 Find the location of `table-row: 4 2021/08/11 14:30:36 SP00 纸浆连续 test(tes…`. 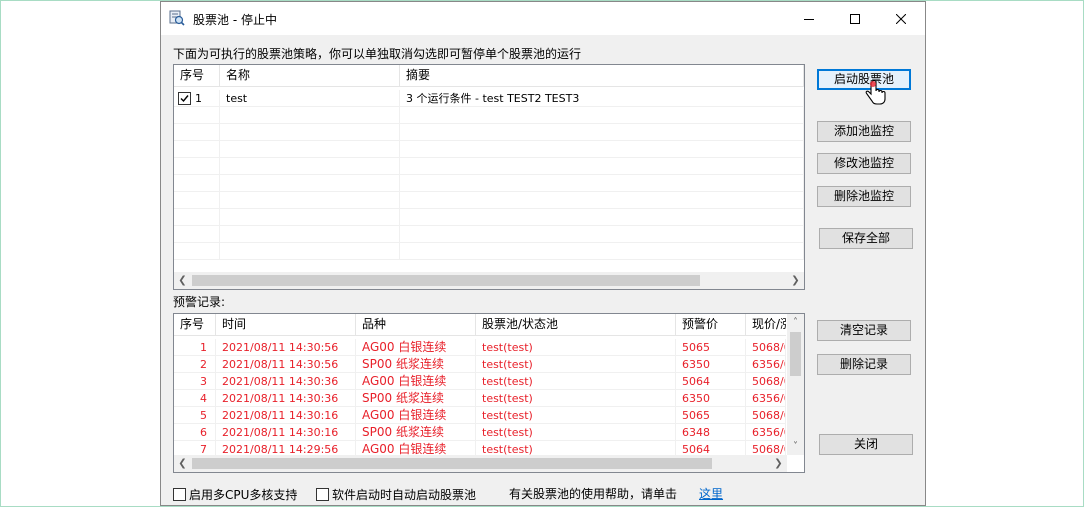

table-row: 4 2021/08/11 14:30:36 SP00 纸浆连续 test(tes… is located at coordinates (480, 398).